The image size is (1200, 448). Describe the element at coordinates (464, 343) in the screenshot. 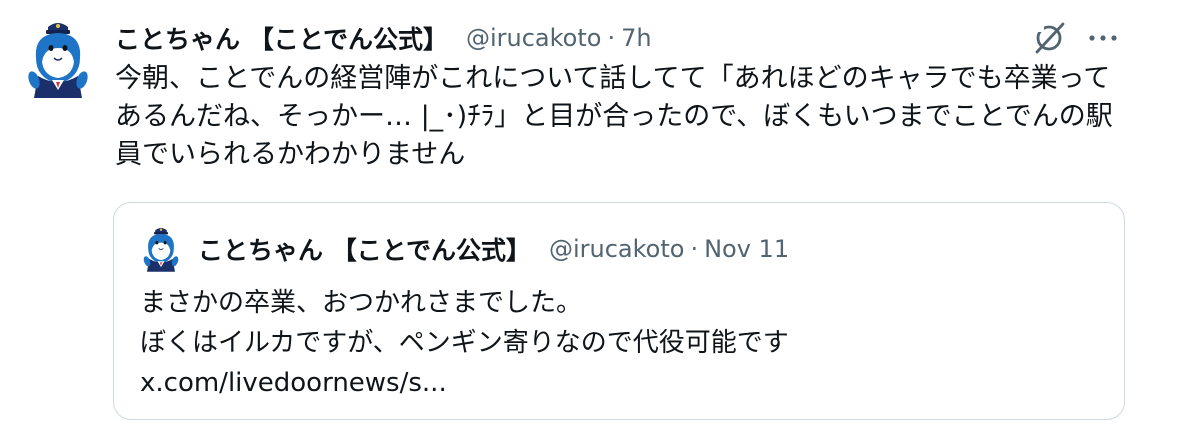

I see `quoted-text-line: ぼくはイルカですが、ペンギン寄りなので代役可能です` at that location.